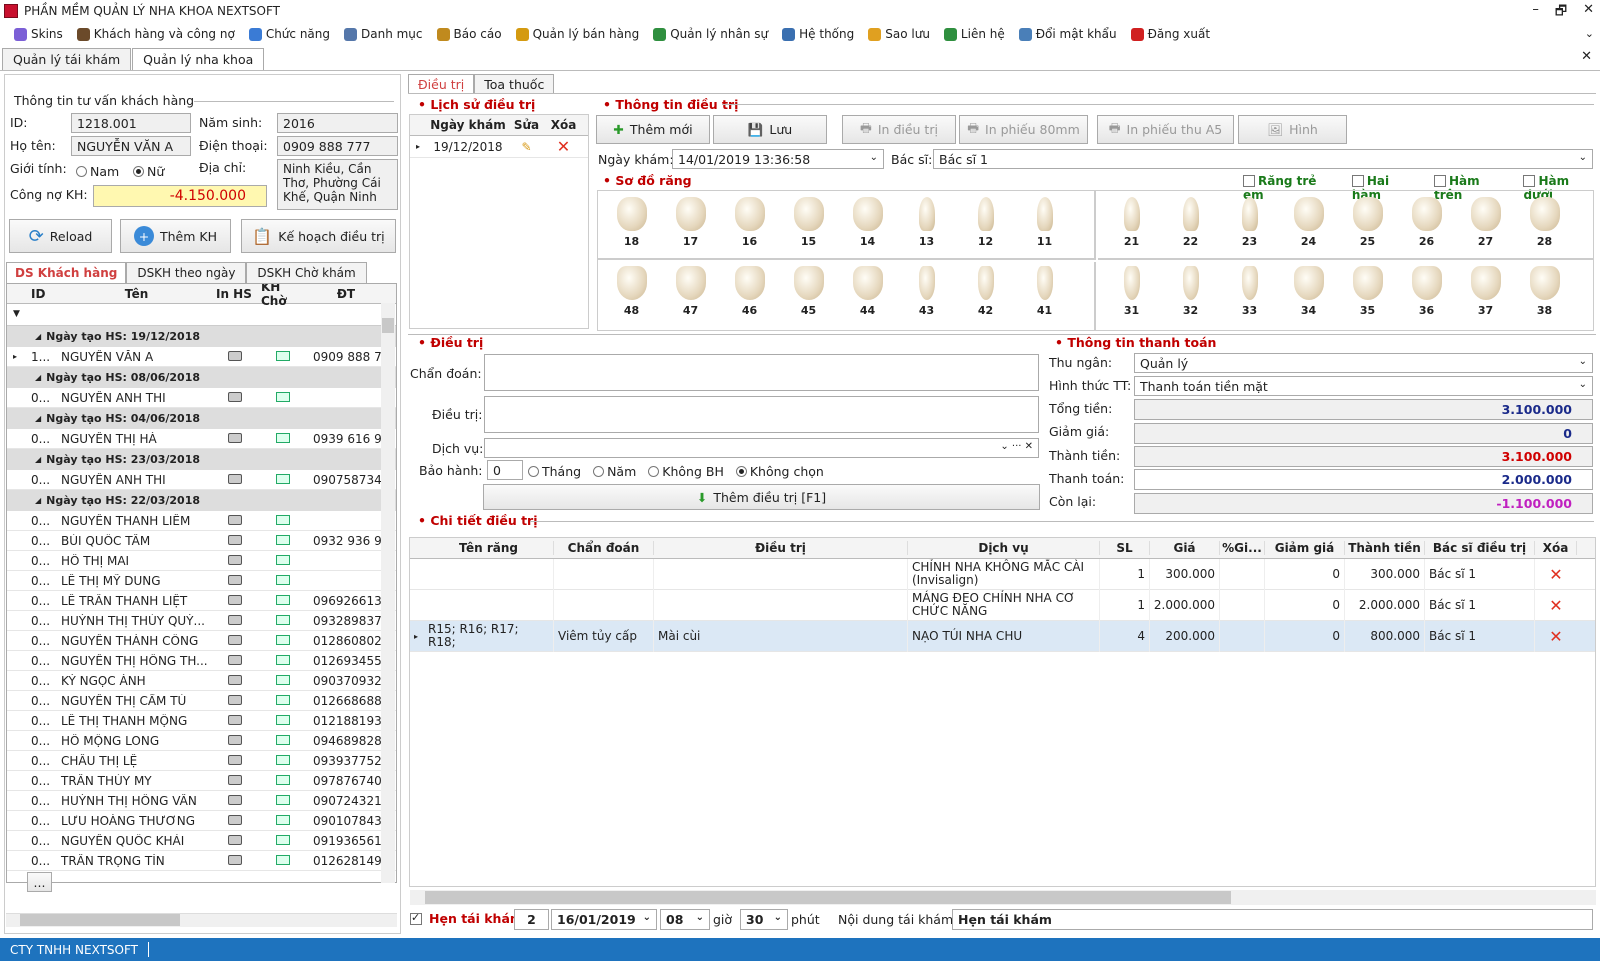 This screenshot has height=961, width=1600. What do you see at coordinates (38, 34) in the screenshot?
I see `menu-item-0: Skins` at bounding box center [38, 34].